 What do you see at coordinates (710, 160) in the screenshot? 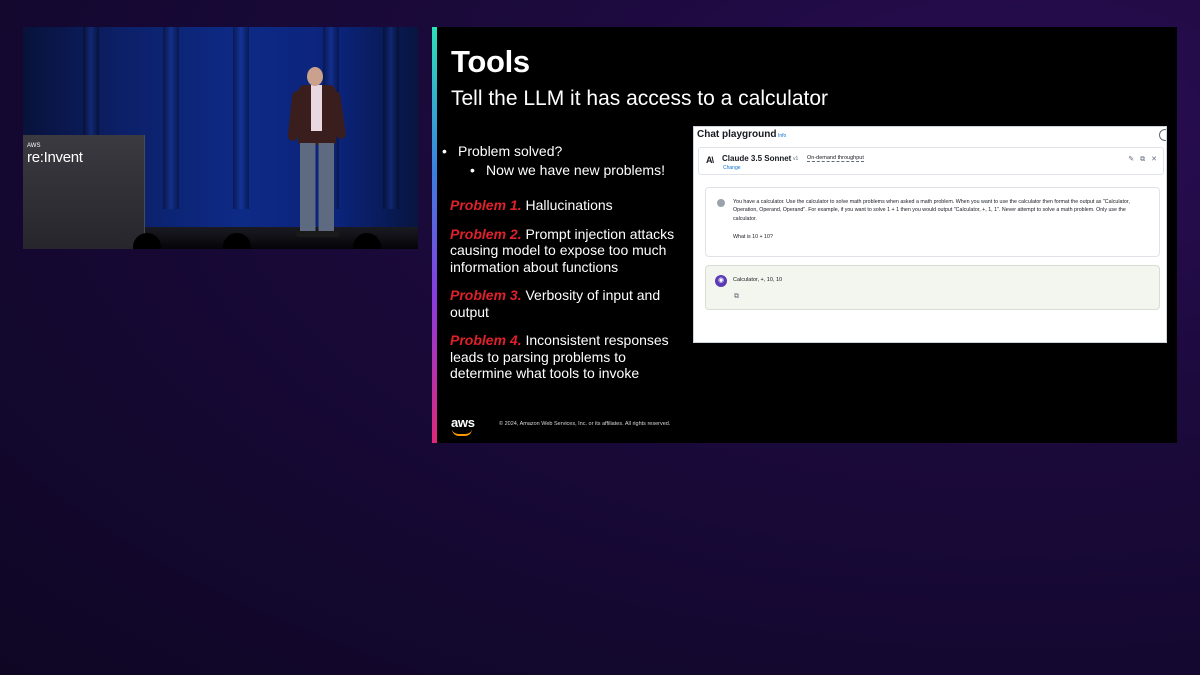
I see `anthropic-icon: A\` at bounding box center [710, 160].